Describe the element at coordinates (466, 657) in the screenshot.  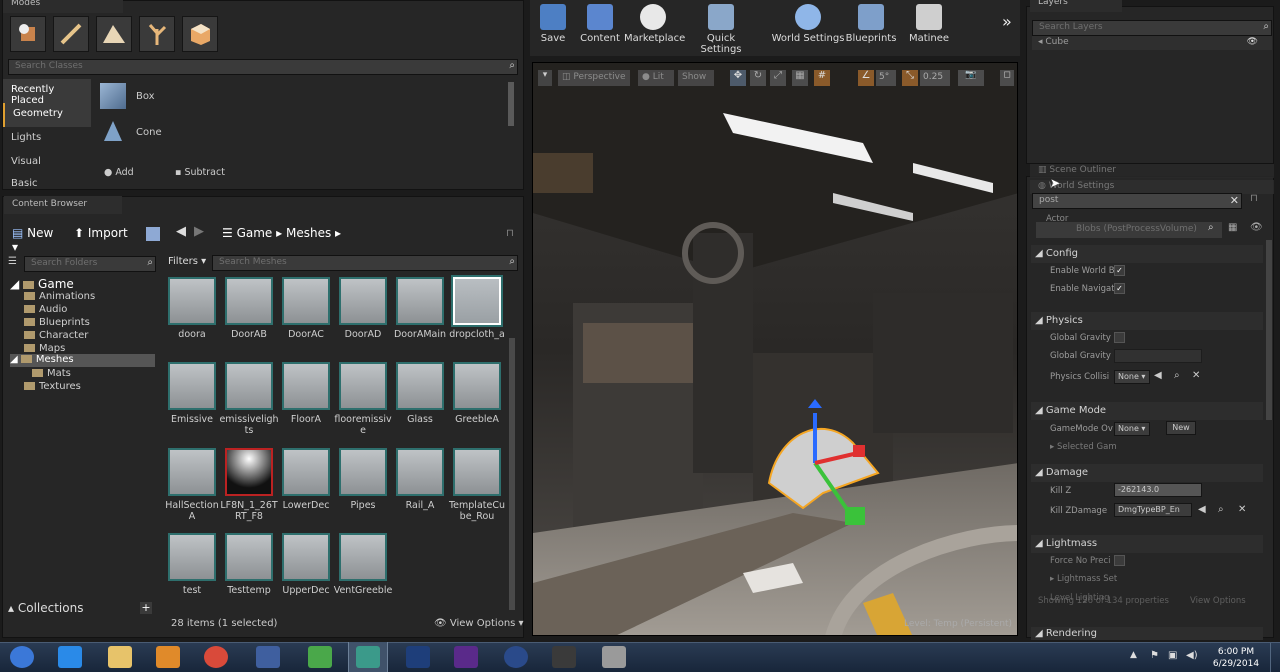
I see `taskbar-nvidia-button` at that location.